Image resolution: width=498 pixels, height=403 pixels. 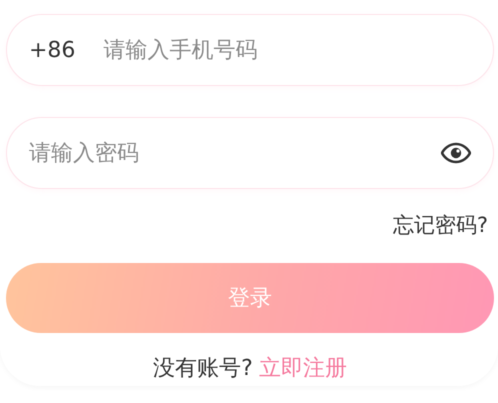 I want to click on password-input: 请输入密码, so click(x=235, y=153).